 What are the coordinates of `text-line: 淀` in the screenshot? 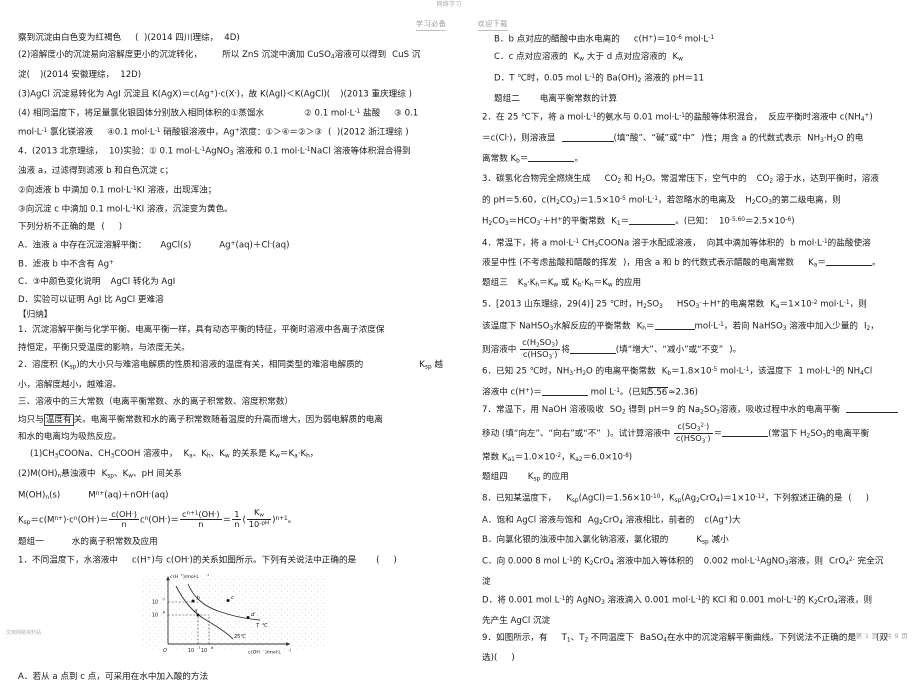 It's located at (486, 581).